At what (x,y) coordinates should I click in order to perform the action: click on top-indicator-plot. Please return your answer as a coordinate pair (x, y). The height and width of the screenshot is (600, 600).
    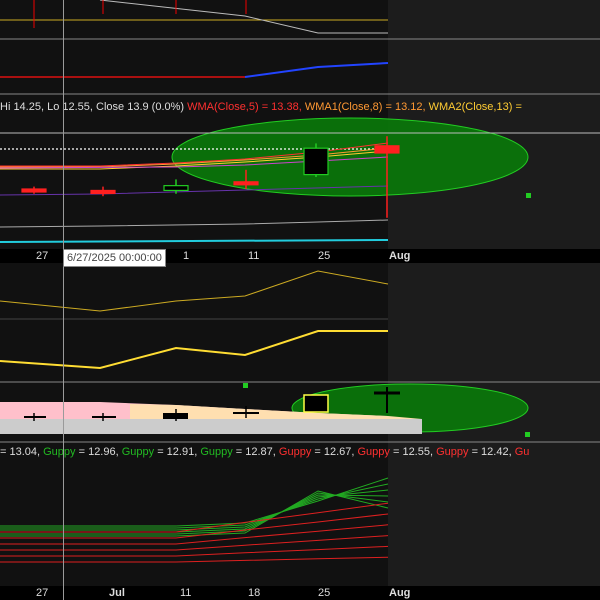
    Looking at the image, I should click on (300, 20).